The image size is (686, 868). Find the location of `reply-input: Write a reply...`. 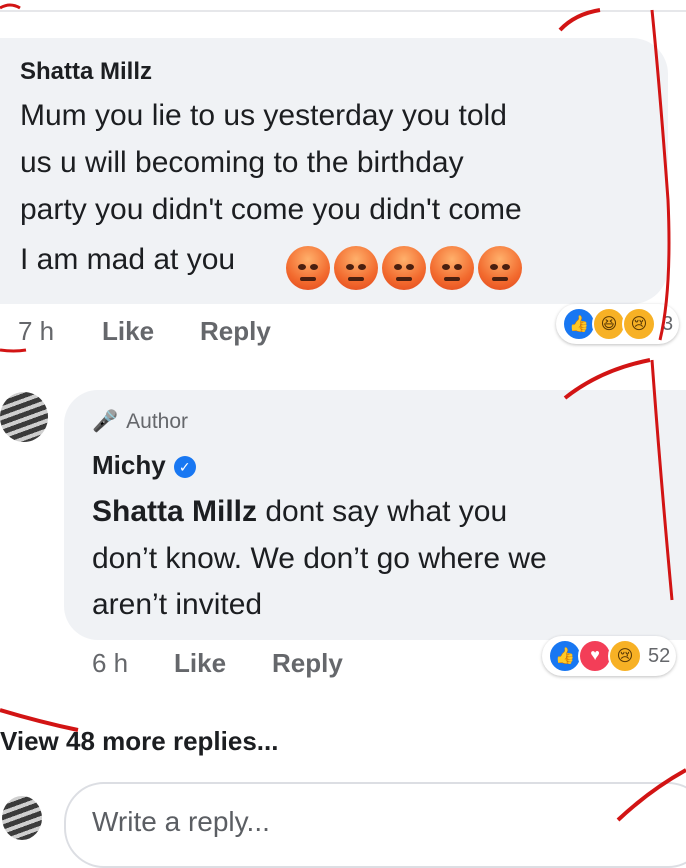

reply-input: Write a reply... is located at coordinates (375, 825).